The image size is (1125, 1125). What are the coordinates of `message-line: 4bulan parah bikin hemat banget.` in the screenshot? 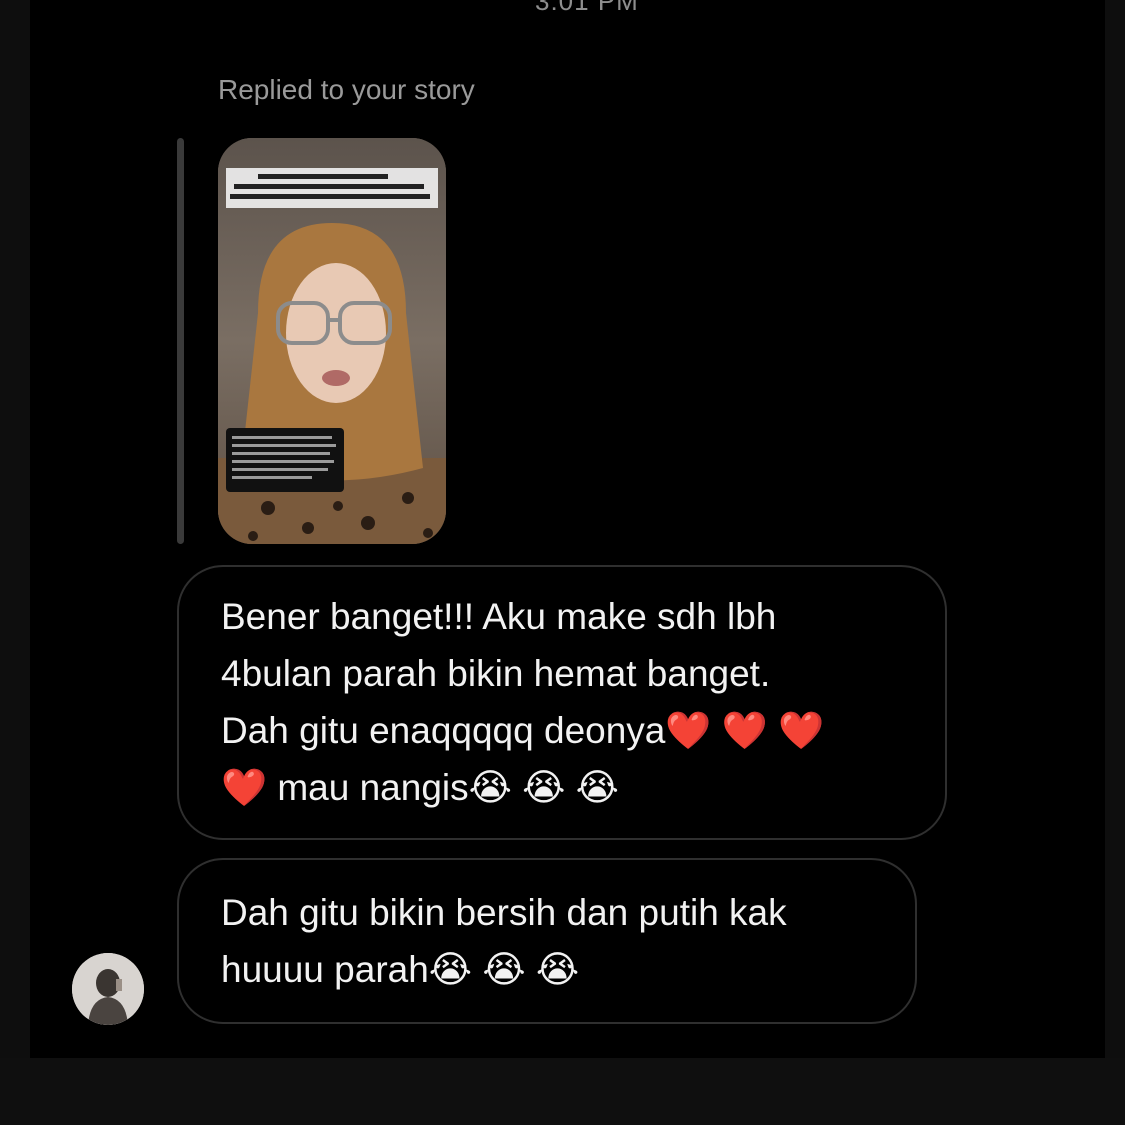 It's located at (496, 673).